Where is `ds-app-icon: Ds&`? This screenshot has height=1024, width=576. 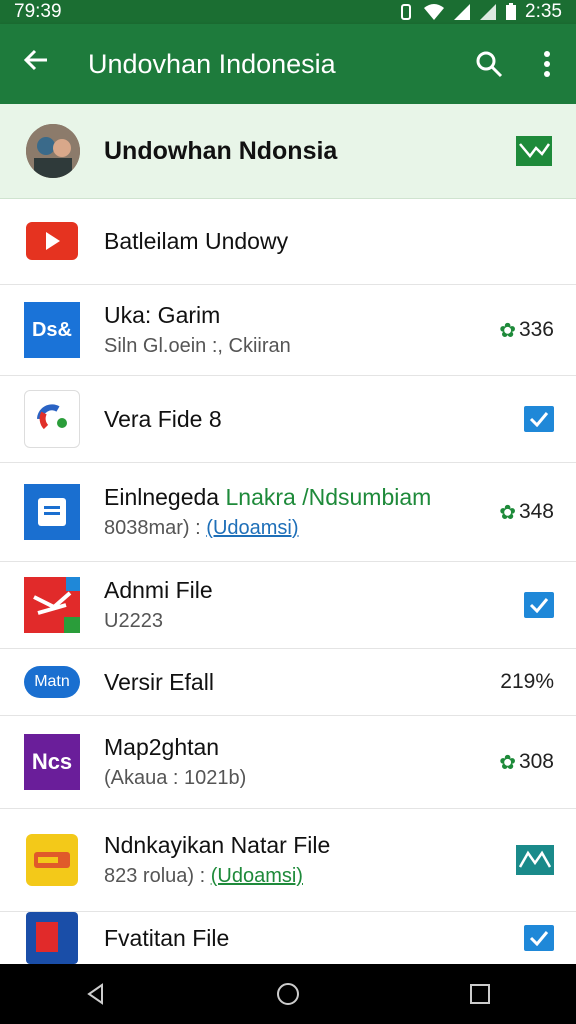
ds-app-icon: Ds& is located at coordinates (52, 330).